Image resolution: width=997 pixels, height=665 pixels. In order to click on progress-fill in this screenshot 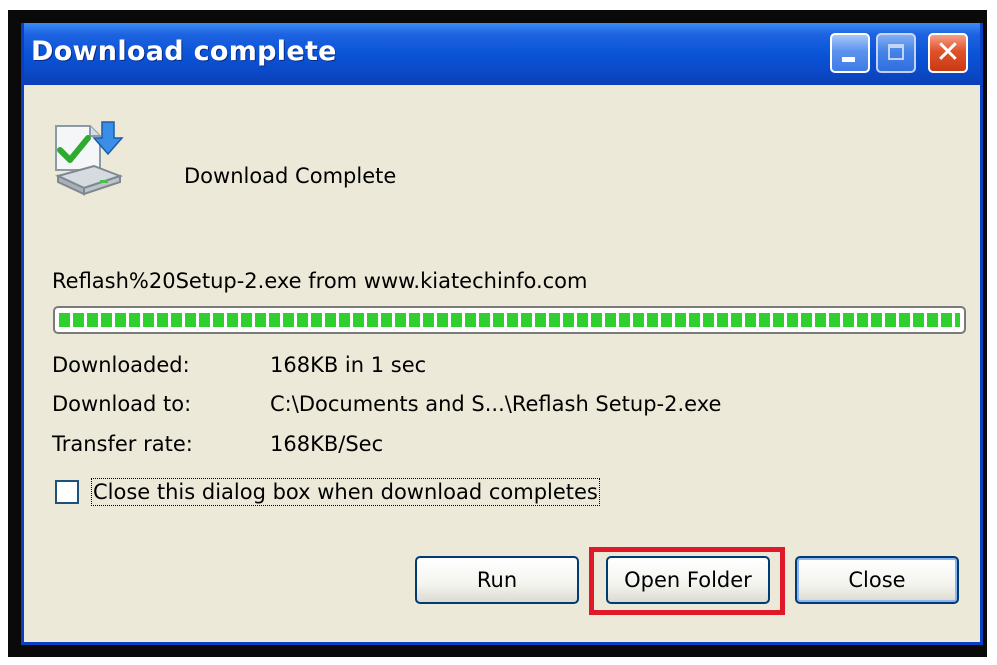, I will do `click(509, 320)`.